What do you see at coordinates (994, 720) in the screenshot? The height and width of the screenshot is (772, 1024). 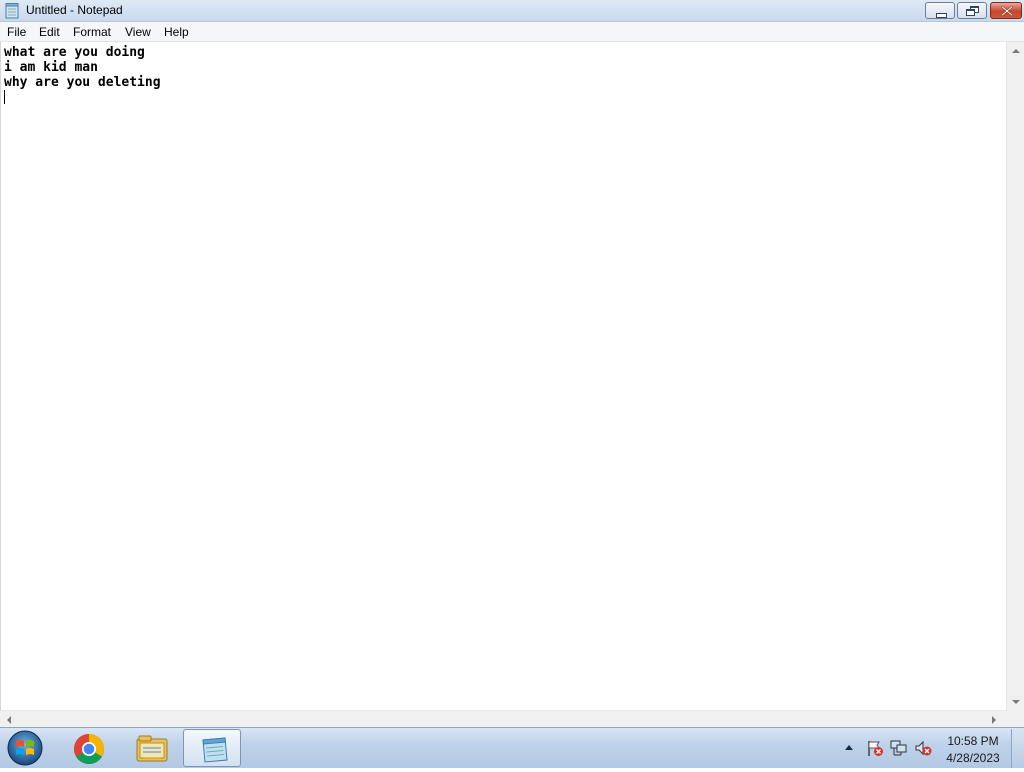 I see `scroll-right-arrow-icon` at bounding box center [994, 720].